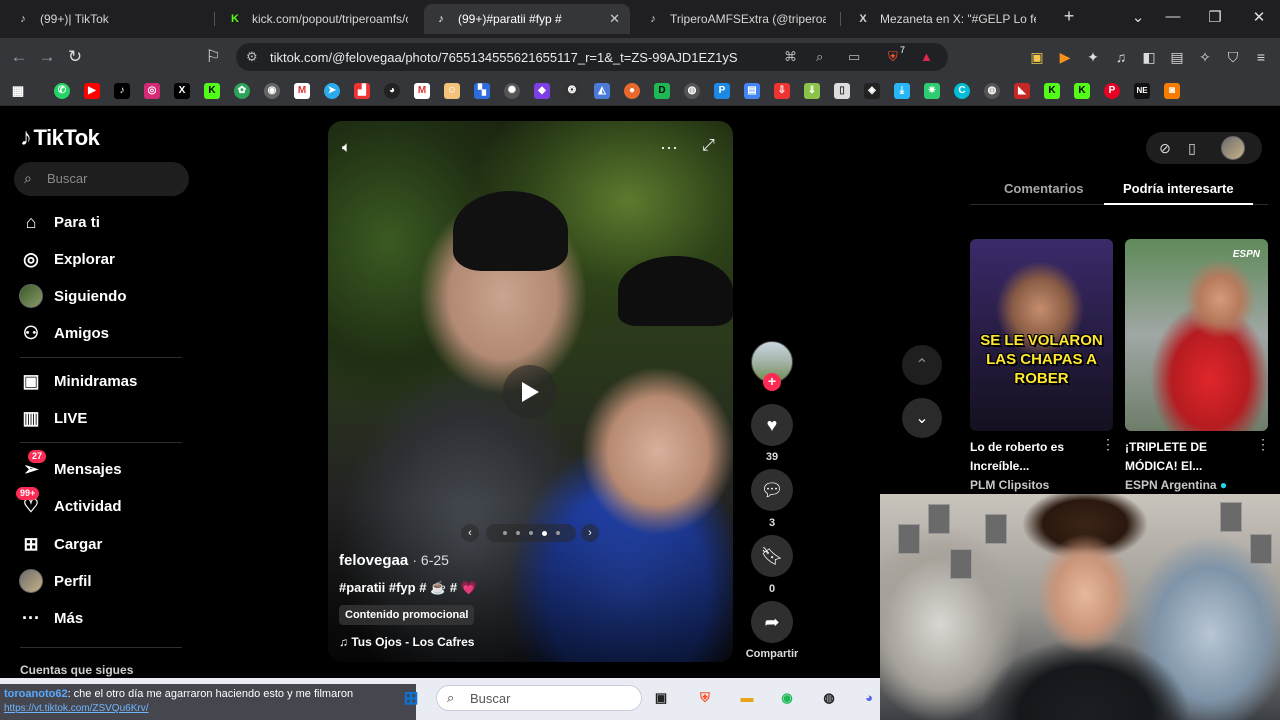 The height and width of the screenshot is (720, 1280). What do you see at coordinates (614, 19) in the screenshot?
I see `close-tab-icon: ✕` at bounding box center [614, 19].